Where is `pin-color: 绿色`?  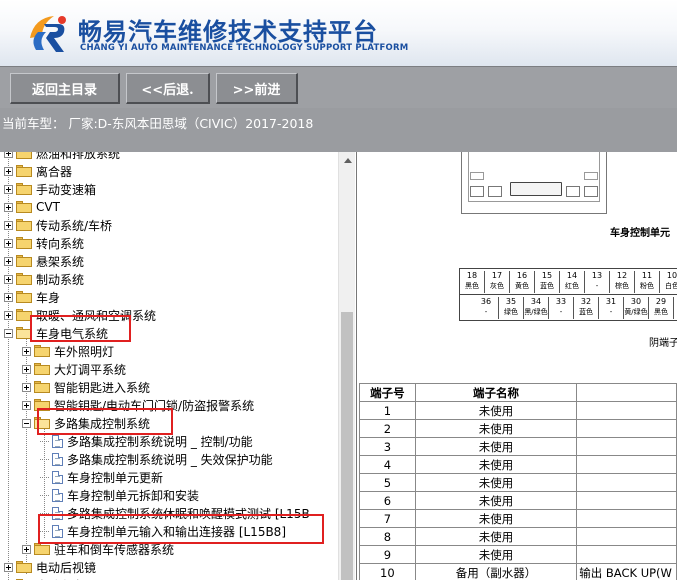
pin-color: 绿色 is located at coordinates (511, 312).